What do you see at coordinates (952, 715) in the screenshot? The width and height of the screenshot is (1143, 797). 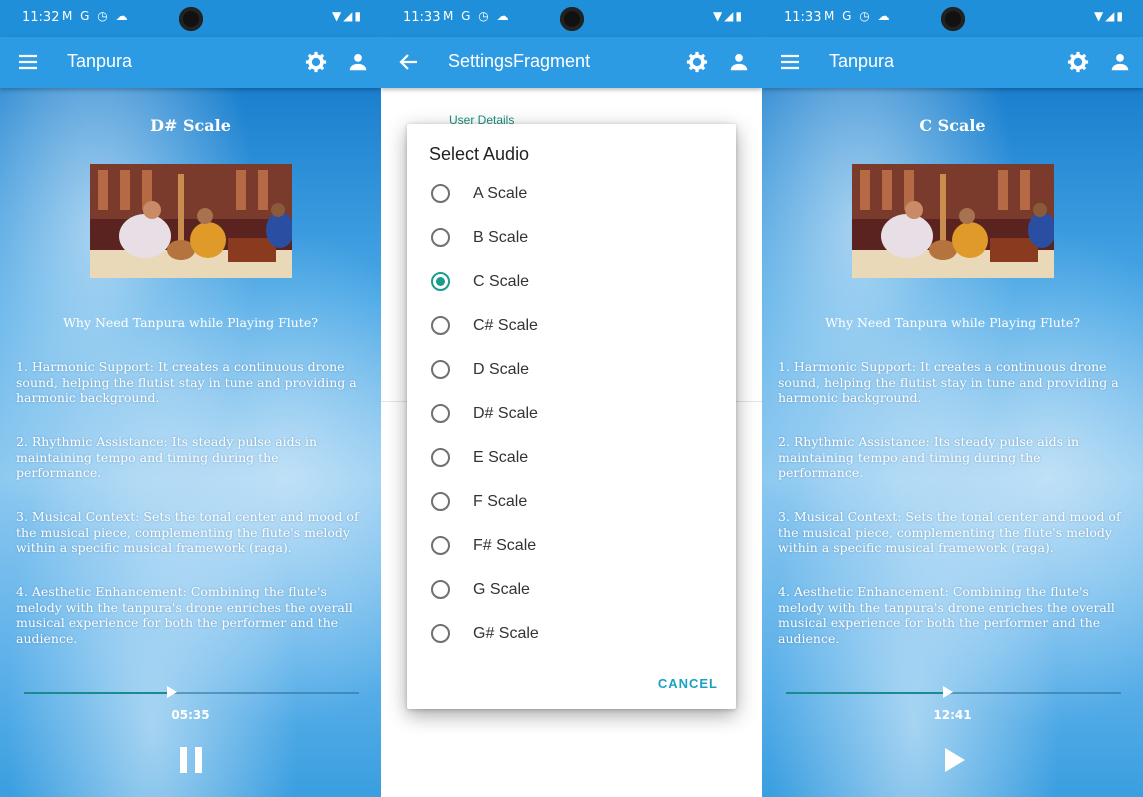 I see `elapsed-time: 12:41` at bounding box center [952, 715].